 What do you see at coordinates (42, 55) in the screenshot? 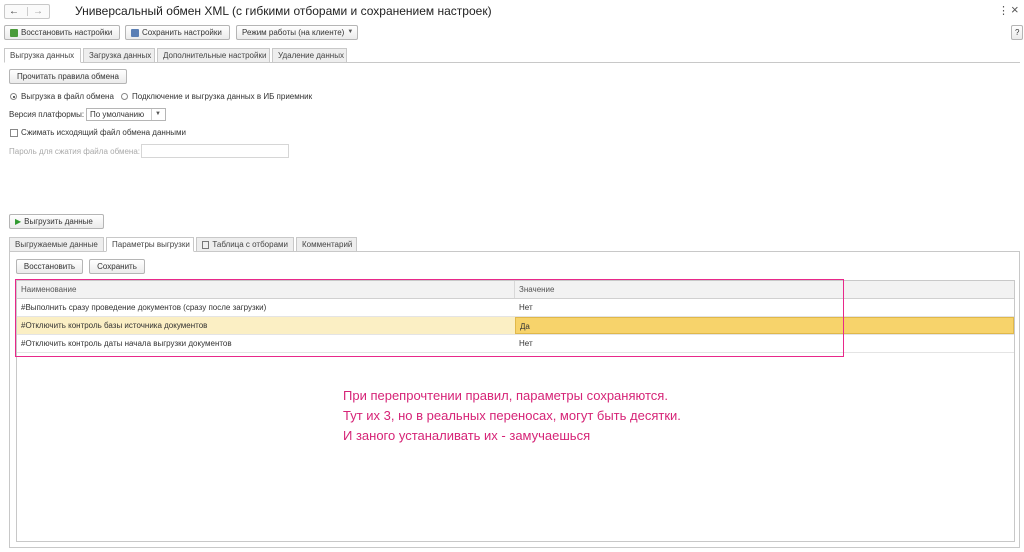
I see `tab-export: Выгрузка данных` at bounding box center [42, 55].